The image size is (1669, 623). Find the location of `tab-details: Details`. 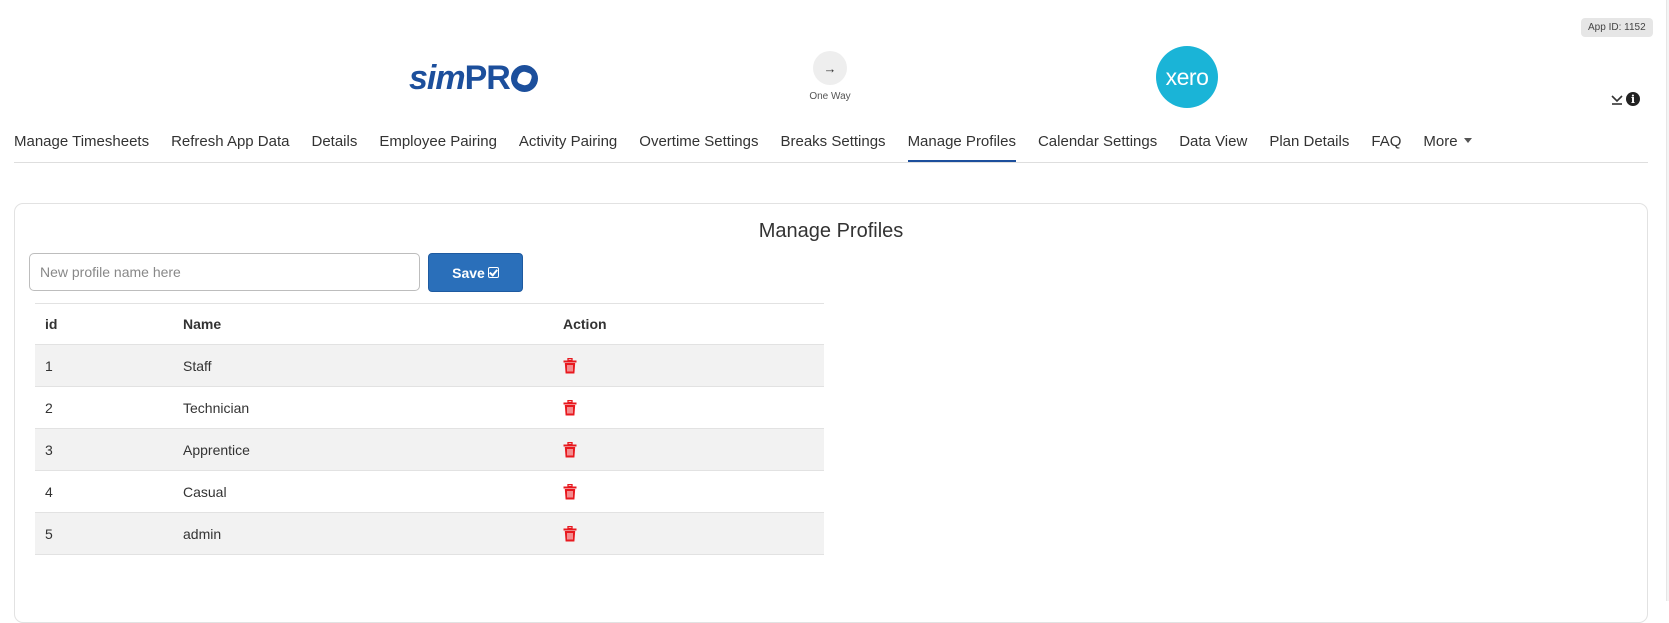

tab-details: Details is located at coordinates (334, 147).